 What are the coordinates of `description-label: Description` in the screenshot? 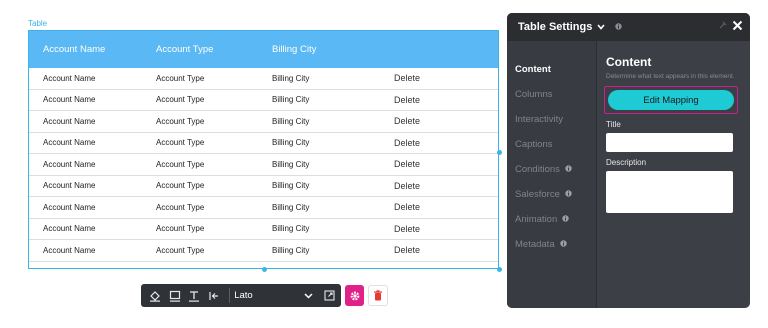 It's located at (626, 162).